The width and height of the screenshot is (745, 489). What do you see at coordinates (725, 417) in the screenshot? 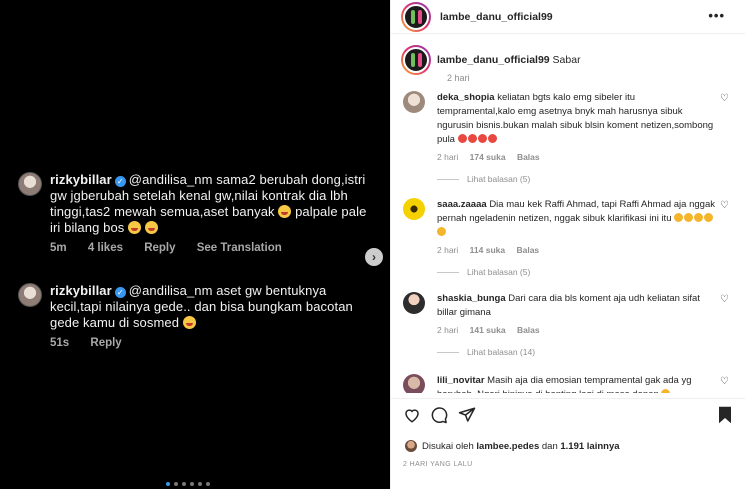
I see `bookmark-icon` at bounding box center [725, 417].